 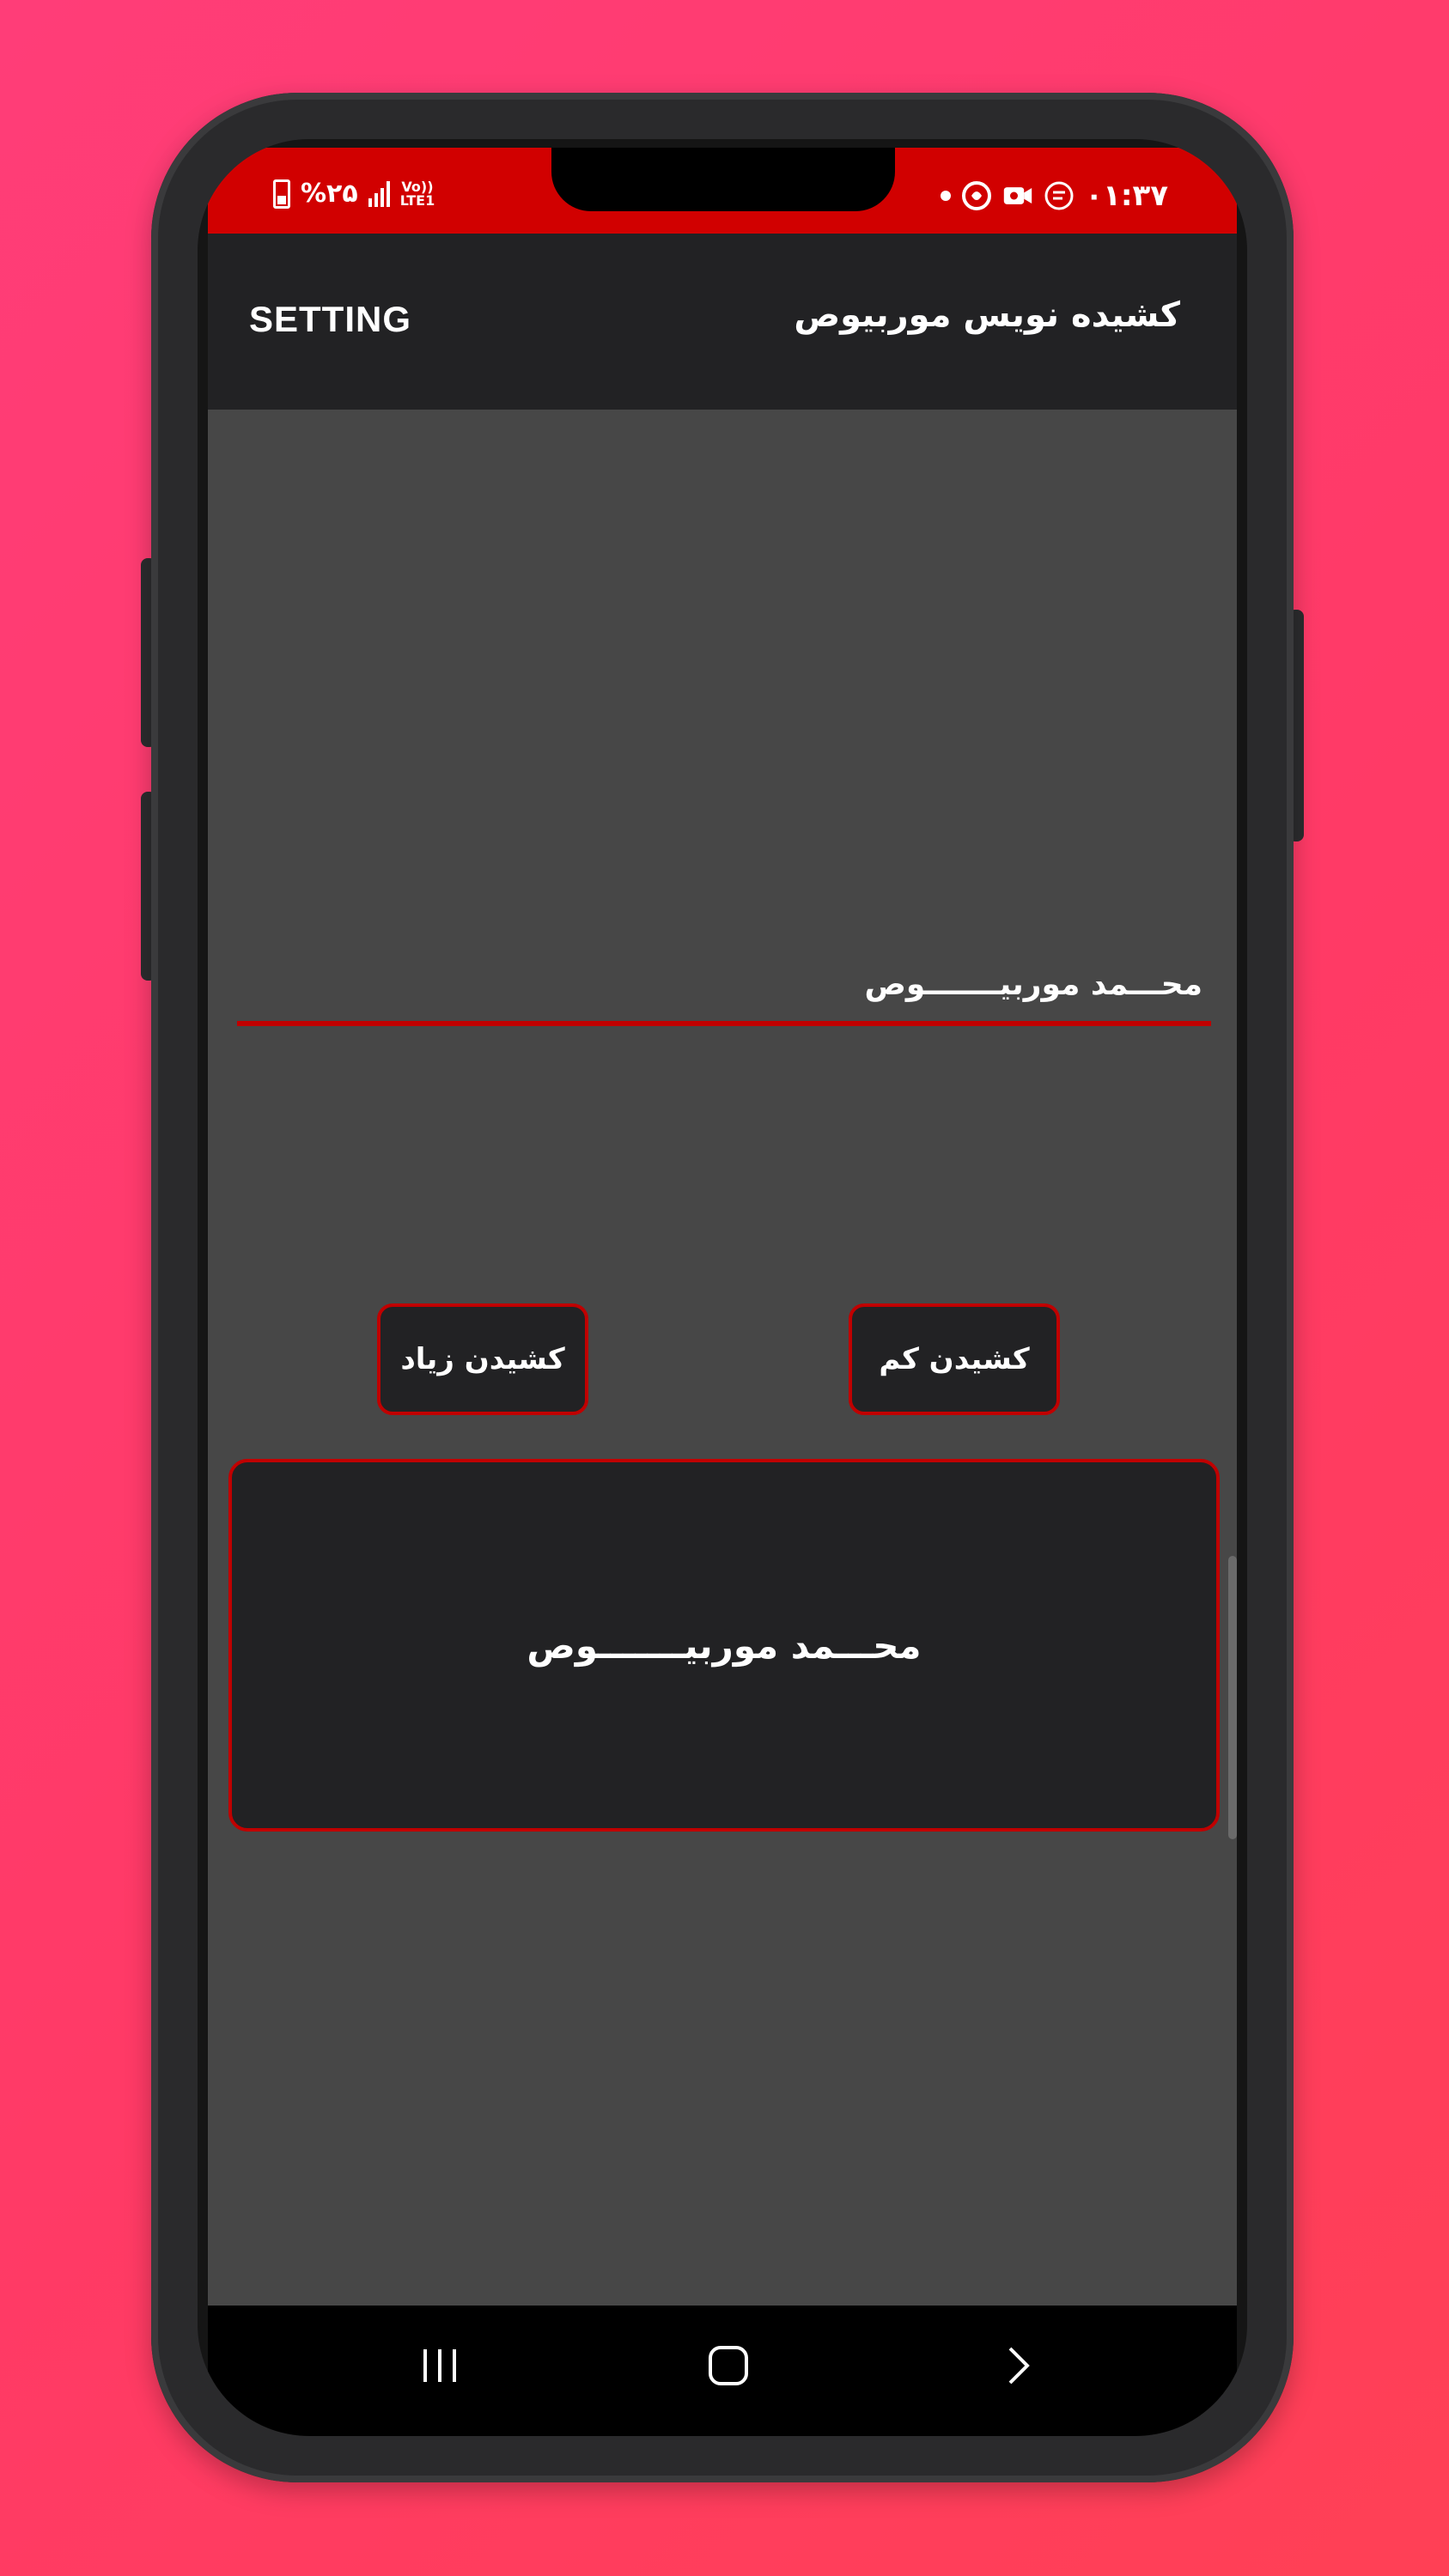 What do you see at coordinates (379, 193) in the screenshot?
I see `signal-icon` at bounding box center [379, 193].